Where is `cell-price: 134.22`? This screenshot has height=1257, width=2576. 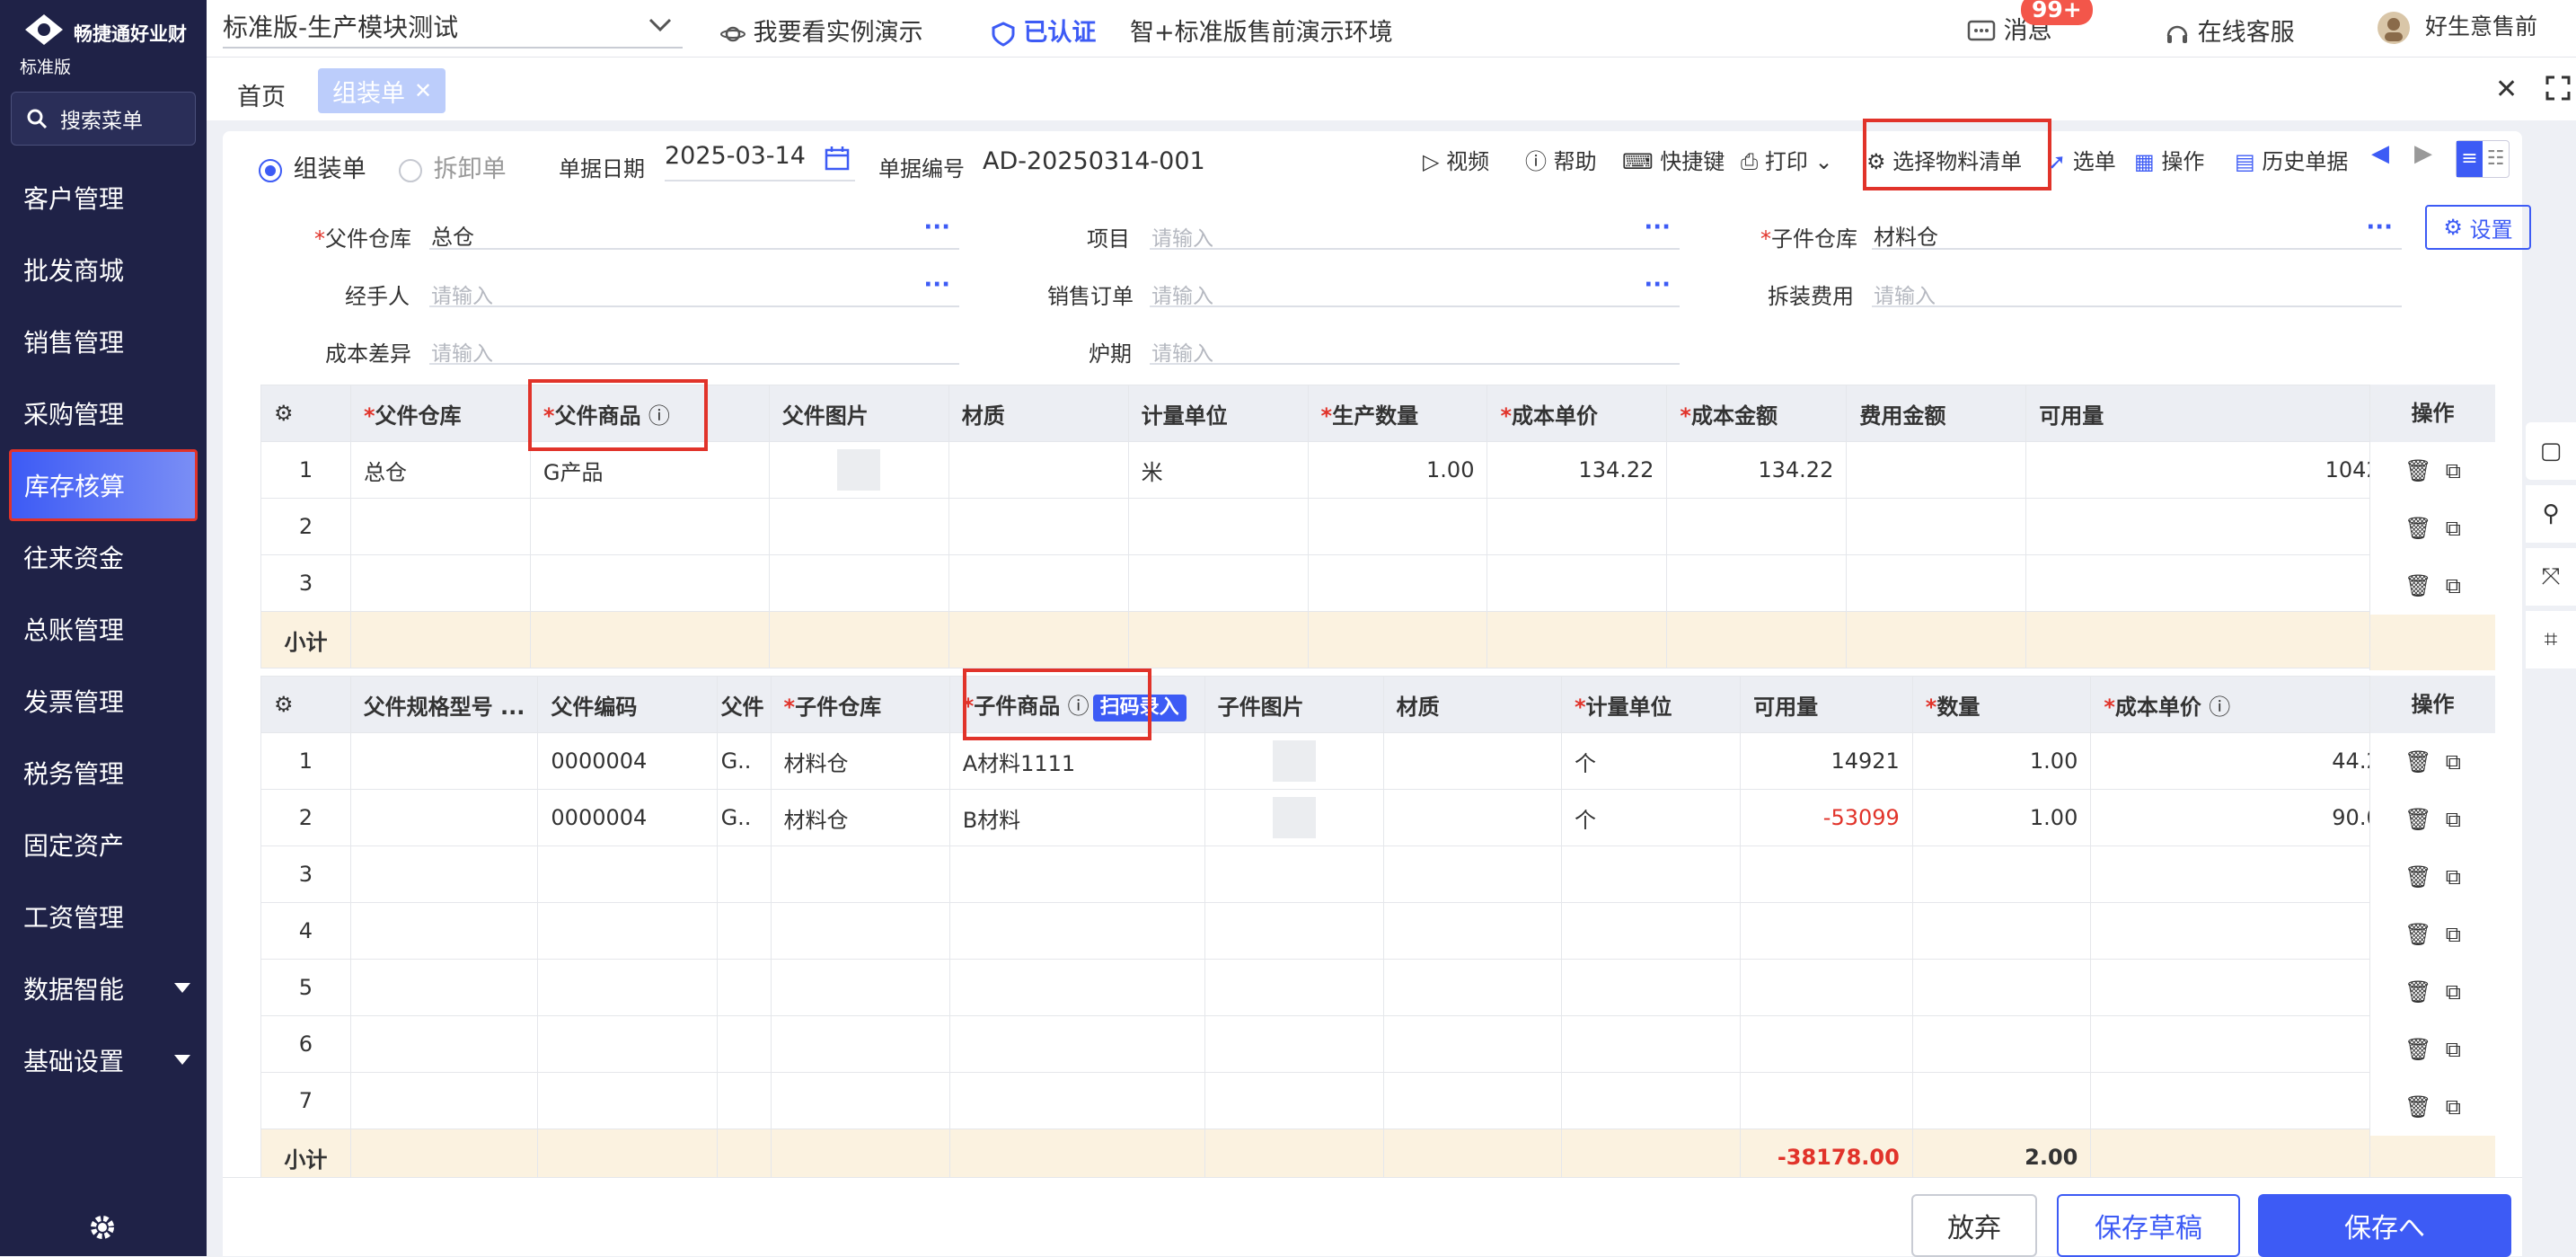 cell-price: 134.22 is located at coordinates (1577, 470).